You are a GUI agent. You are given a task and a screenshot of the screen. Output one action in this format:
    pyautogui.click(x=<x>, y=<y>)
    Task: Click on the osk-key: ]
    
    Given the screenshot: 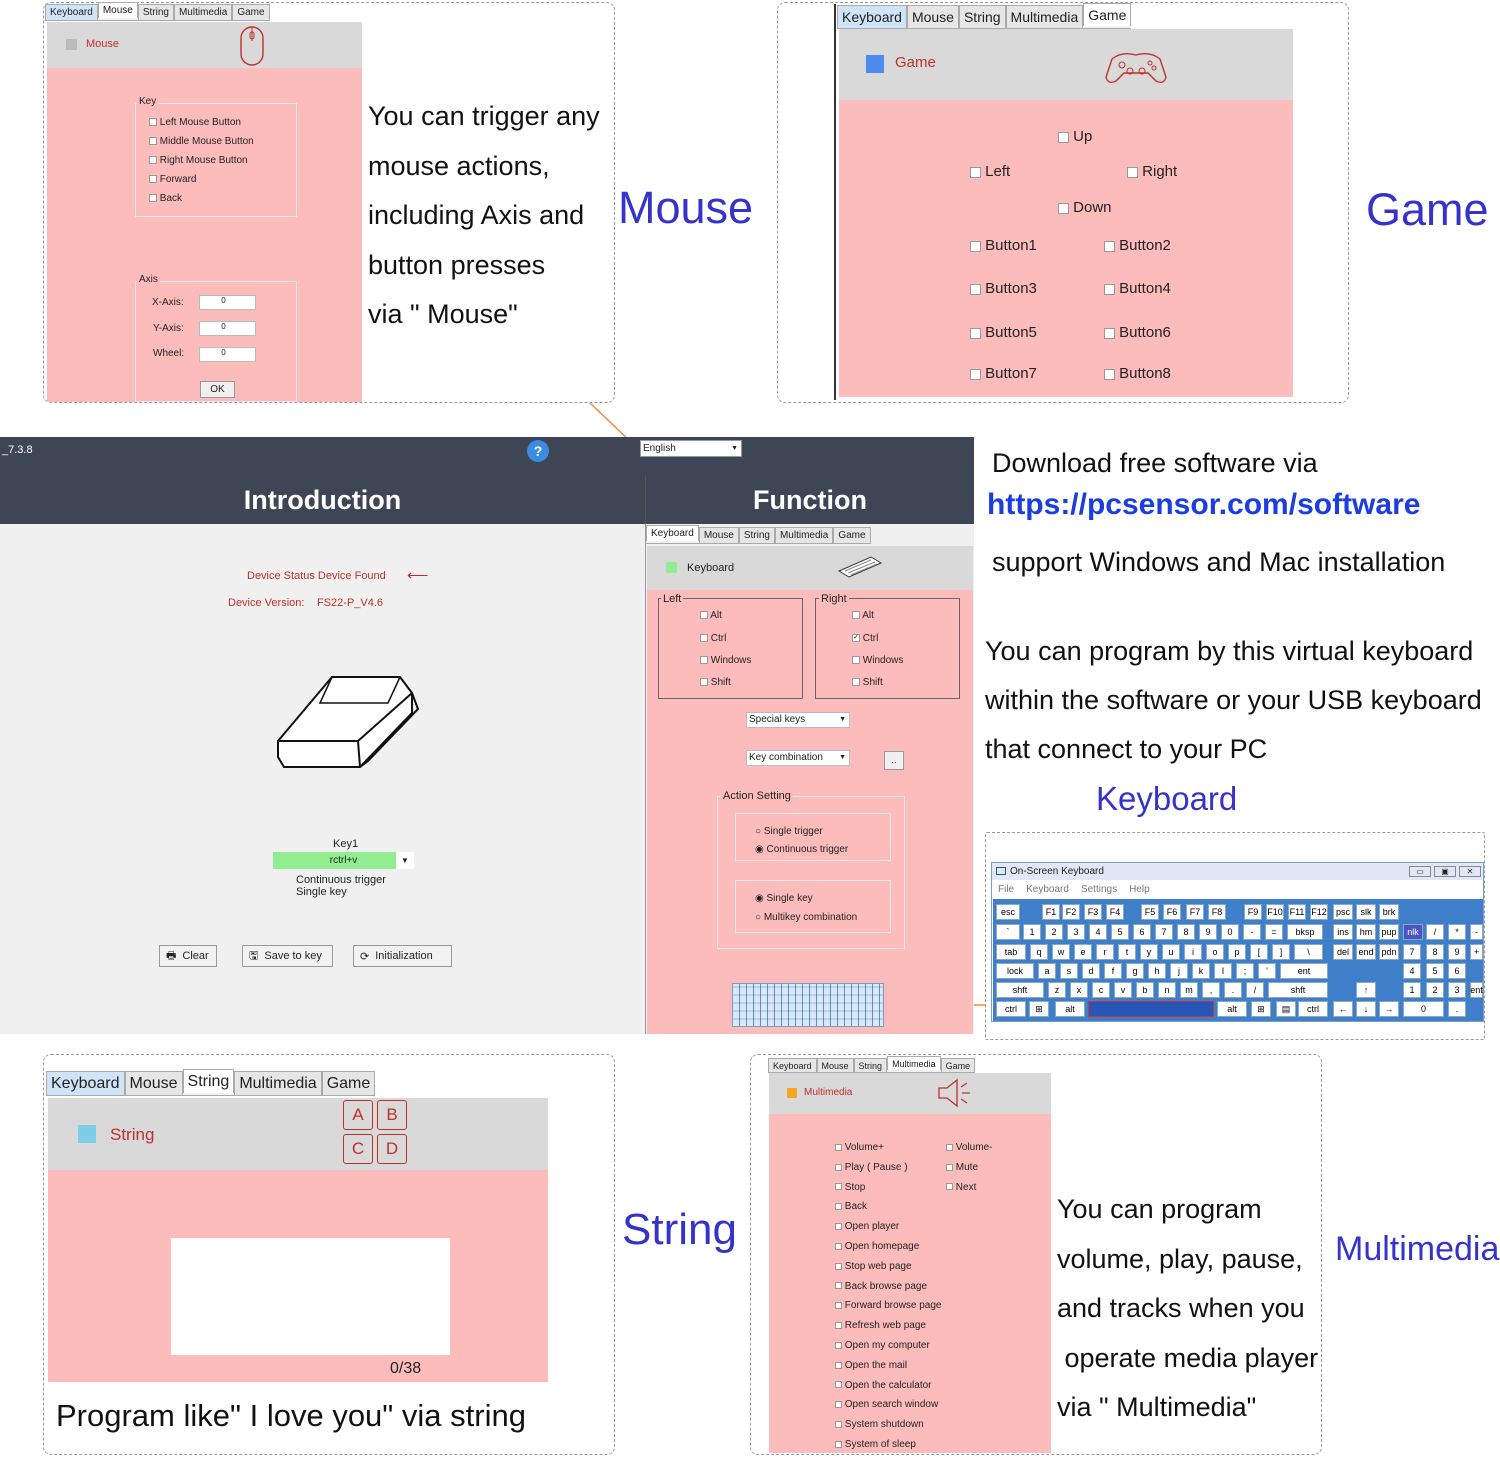 What is the action you would take?
    pyautogui.click(x=1281, y=952)
    